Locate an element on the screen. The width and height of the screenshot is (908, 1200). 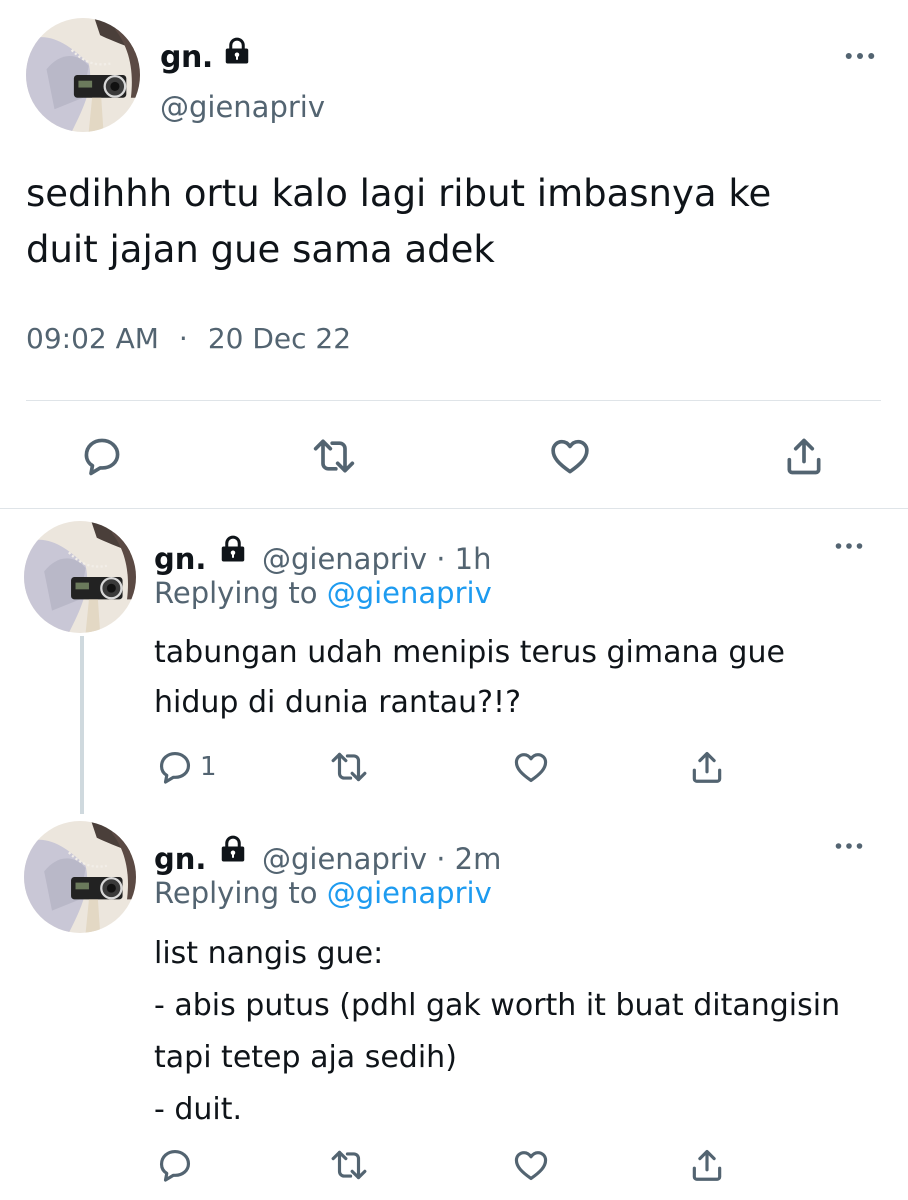
tweet-time: 09:02 AM is located at coordinates (92, 338).